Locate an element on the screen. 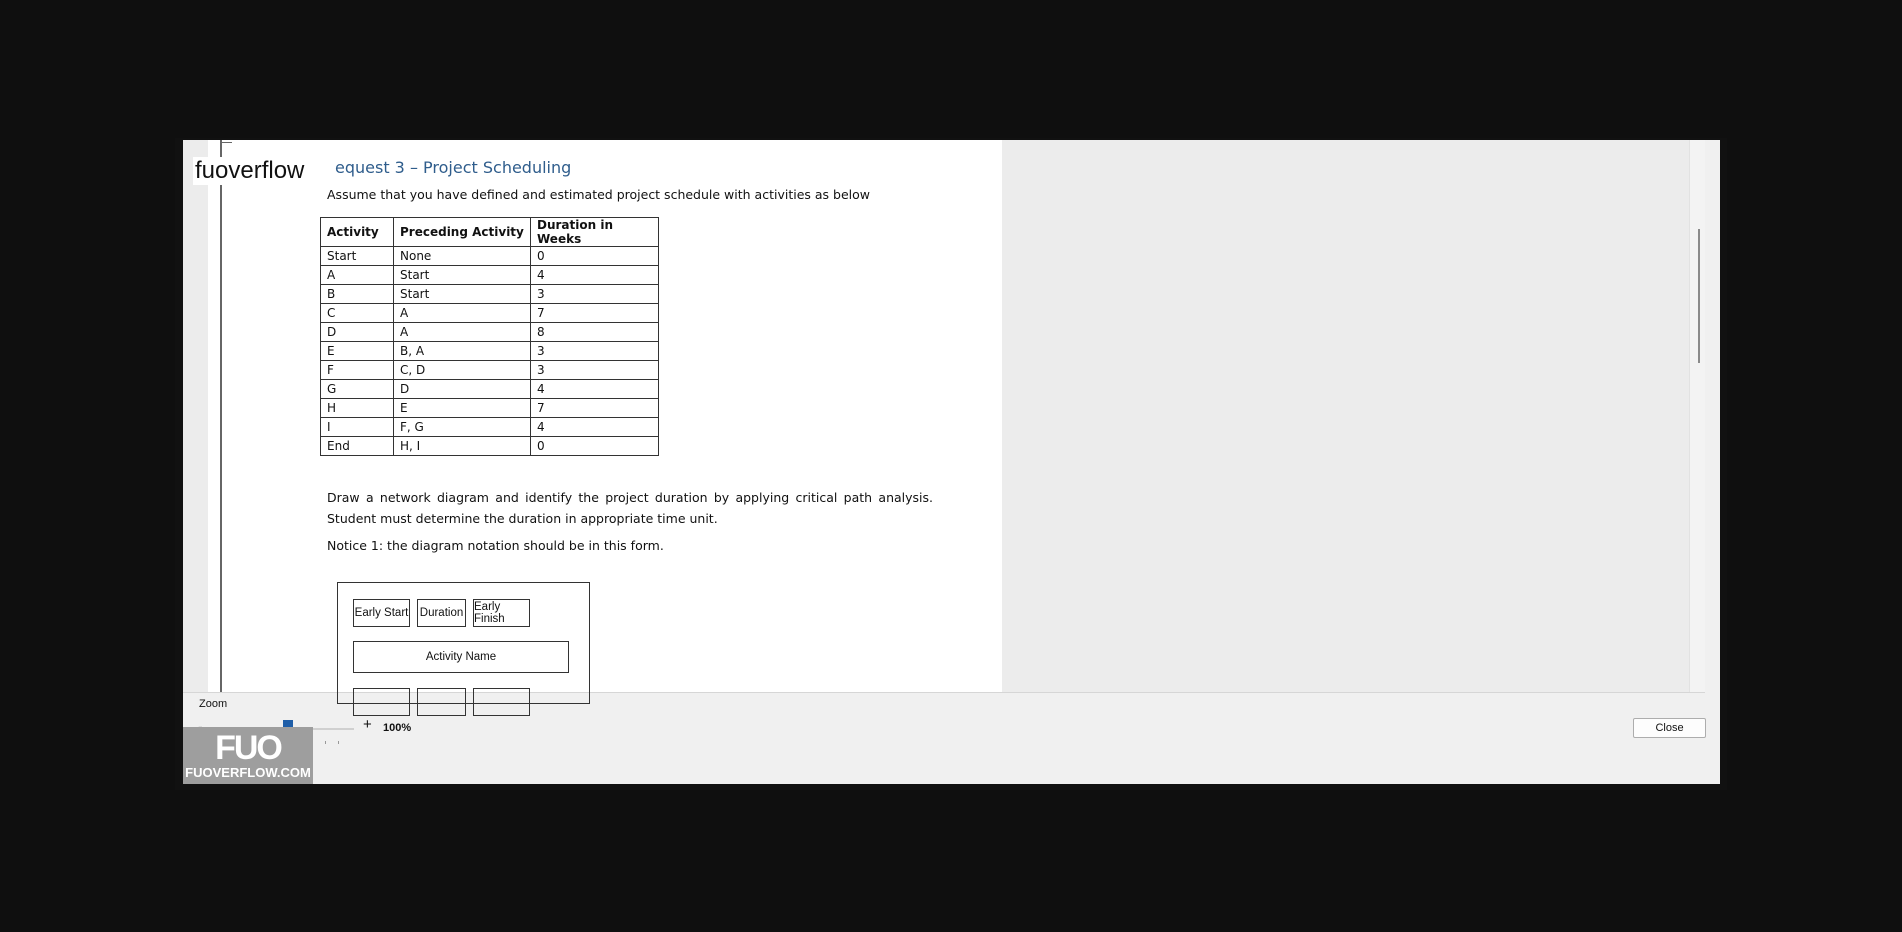 Image resolution: width=1902 pixels, height=932 pixels. late-start-box is located at coordinates (381, 702).